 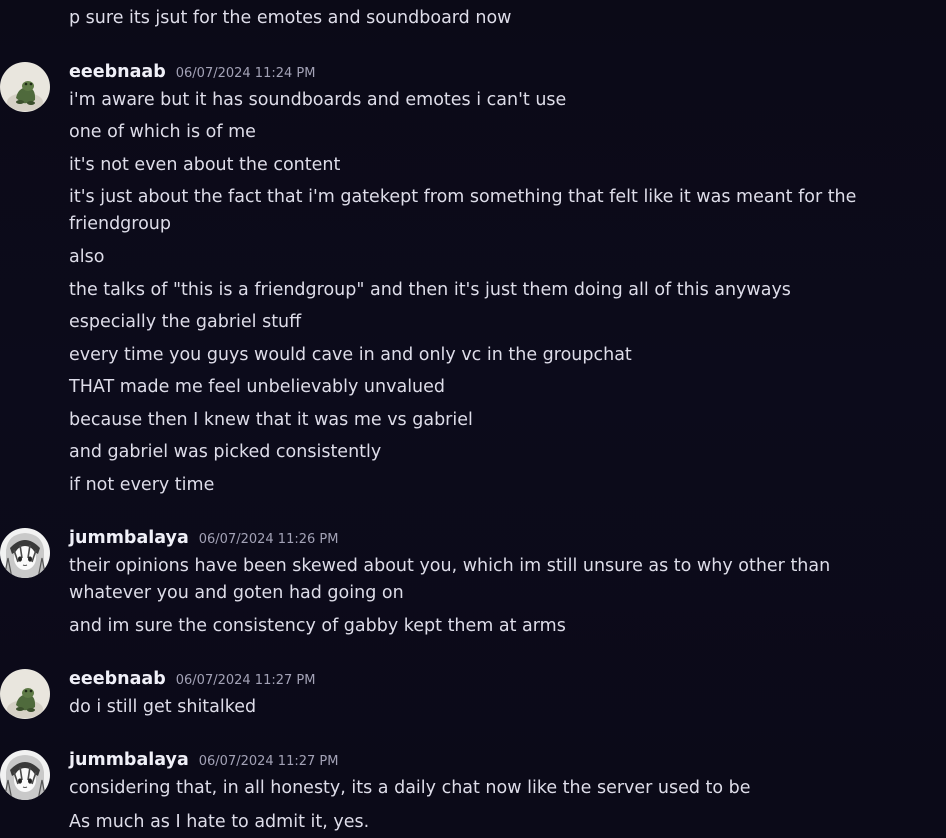 What do you see at coordinates (219, 822) in the screenshot?
I see `message-line: As much as I hate to admit it, yes.` at bounding box center [219, 822].